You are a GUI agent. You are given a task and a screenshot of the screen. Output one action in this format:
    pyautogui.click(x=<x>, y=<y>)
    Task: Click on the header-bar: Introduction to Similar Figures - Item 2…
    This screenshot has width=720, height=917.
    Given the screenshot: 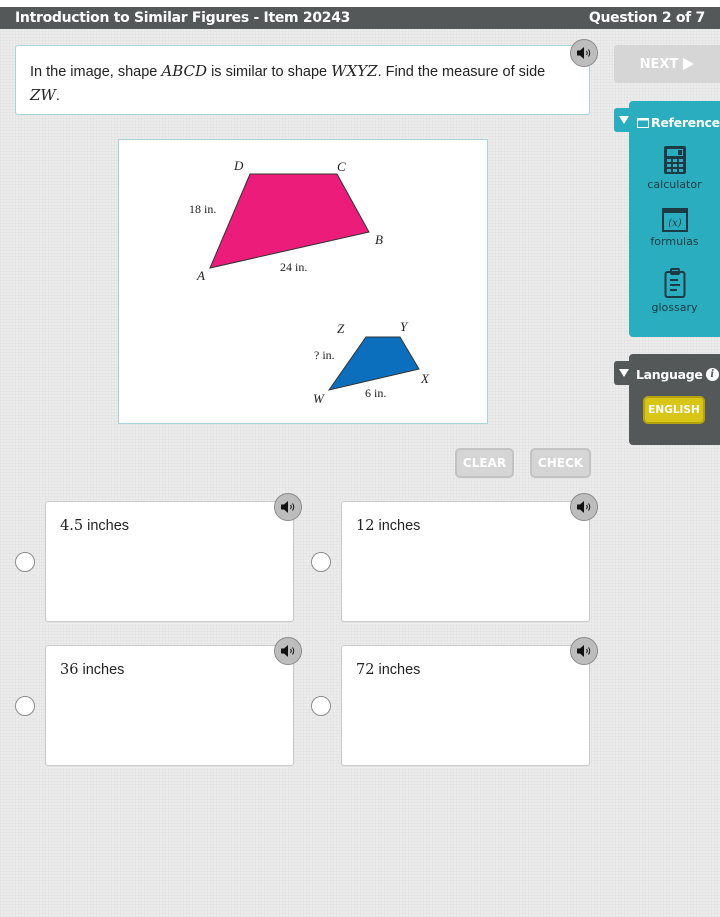 What is the action you would take?
    pyautogui.click(x=360, y=18)
    